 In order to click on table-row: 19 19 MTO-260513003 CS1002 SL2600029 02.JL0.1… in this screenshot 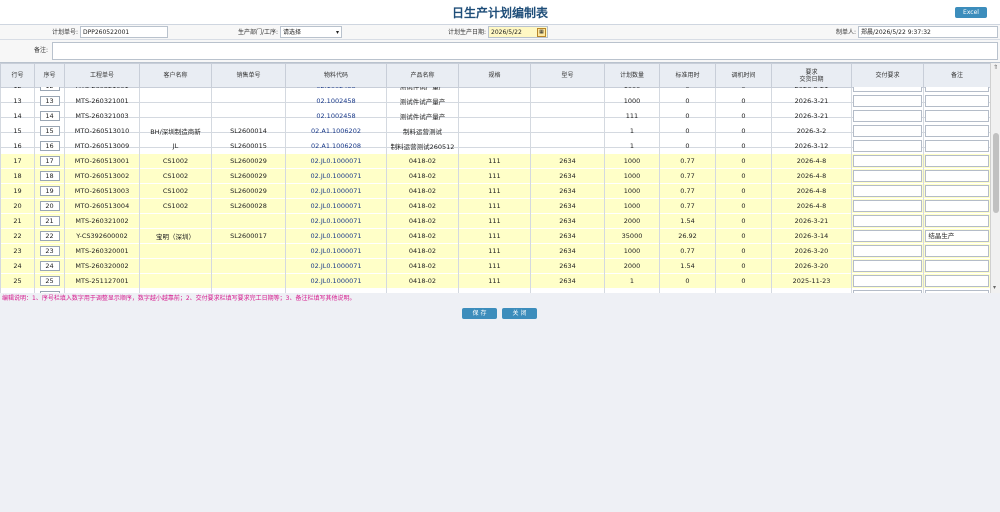, I will do `click(495, 191)`.